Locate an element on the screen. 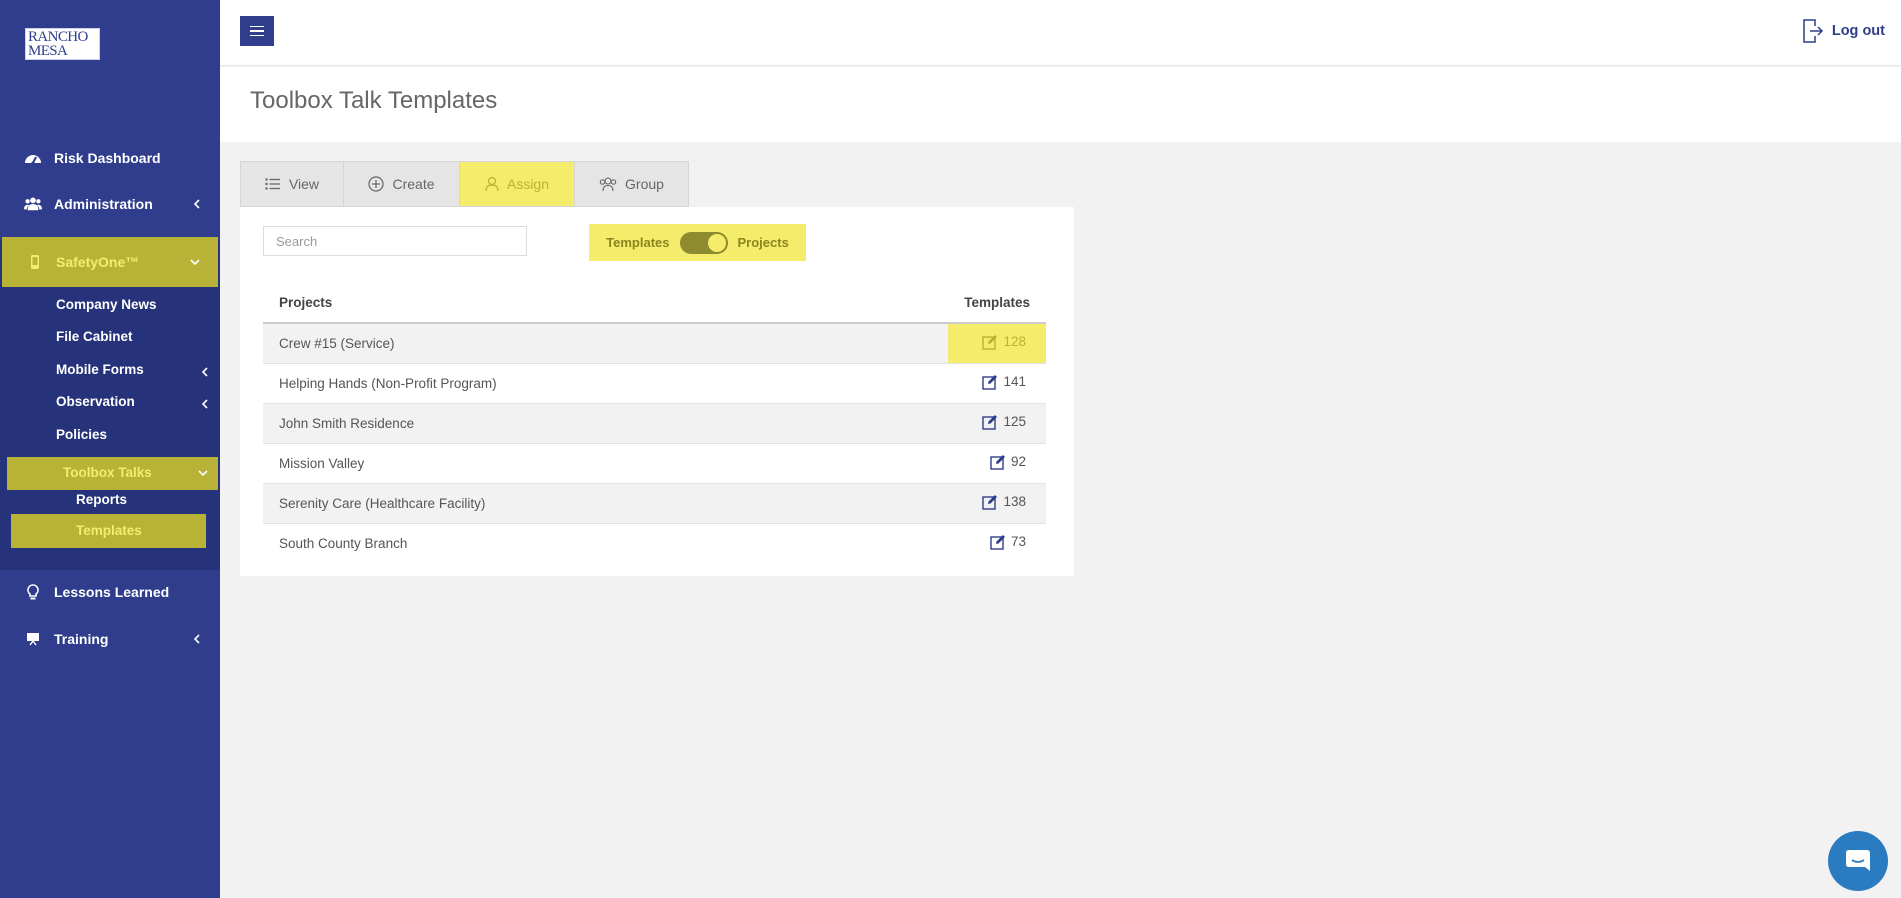  templates-count-cell: 141 is located at coordinates (997, 382).